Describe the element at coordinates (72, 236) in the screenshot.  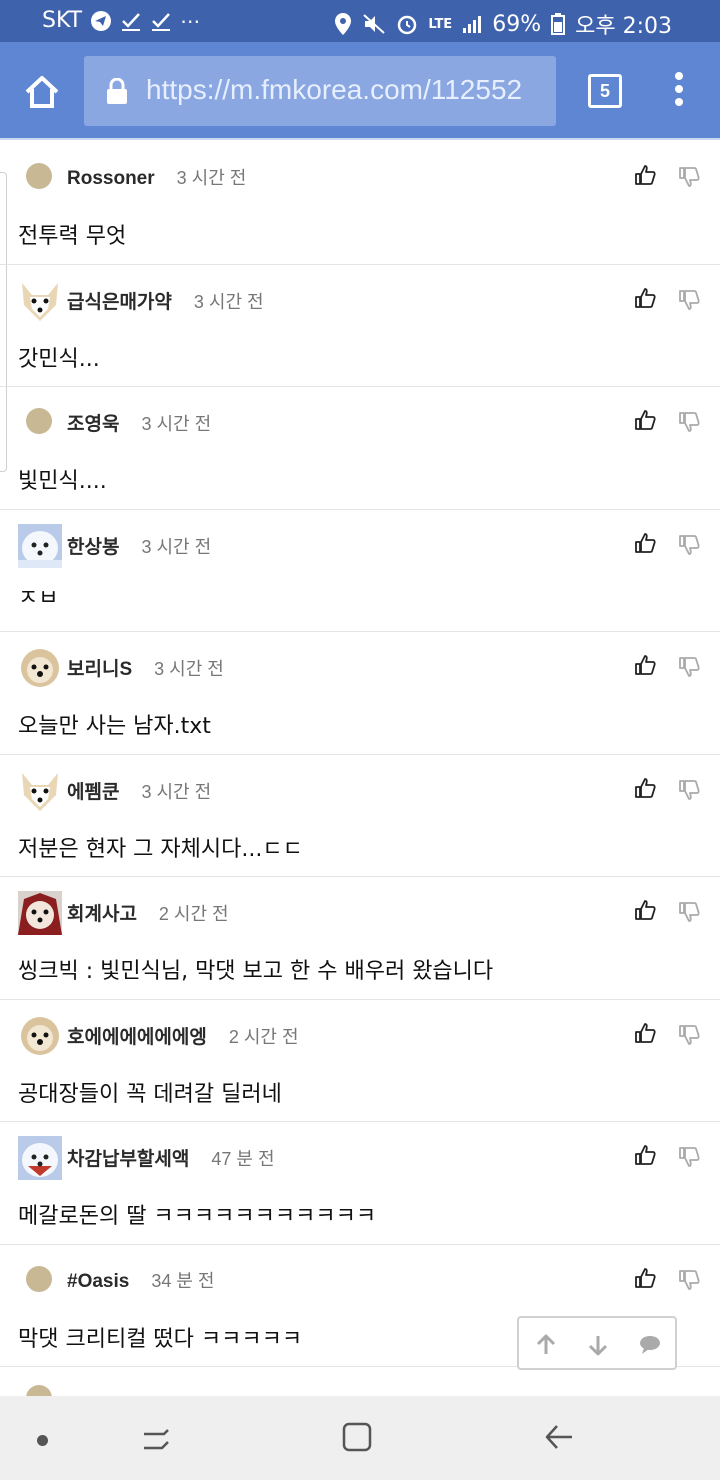
I see `comment-text: 전투력 무엇` at that location.